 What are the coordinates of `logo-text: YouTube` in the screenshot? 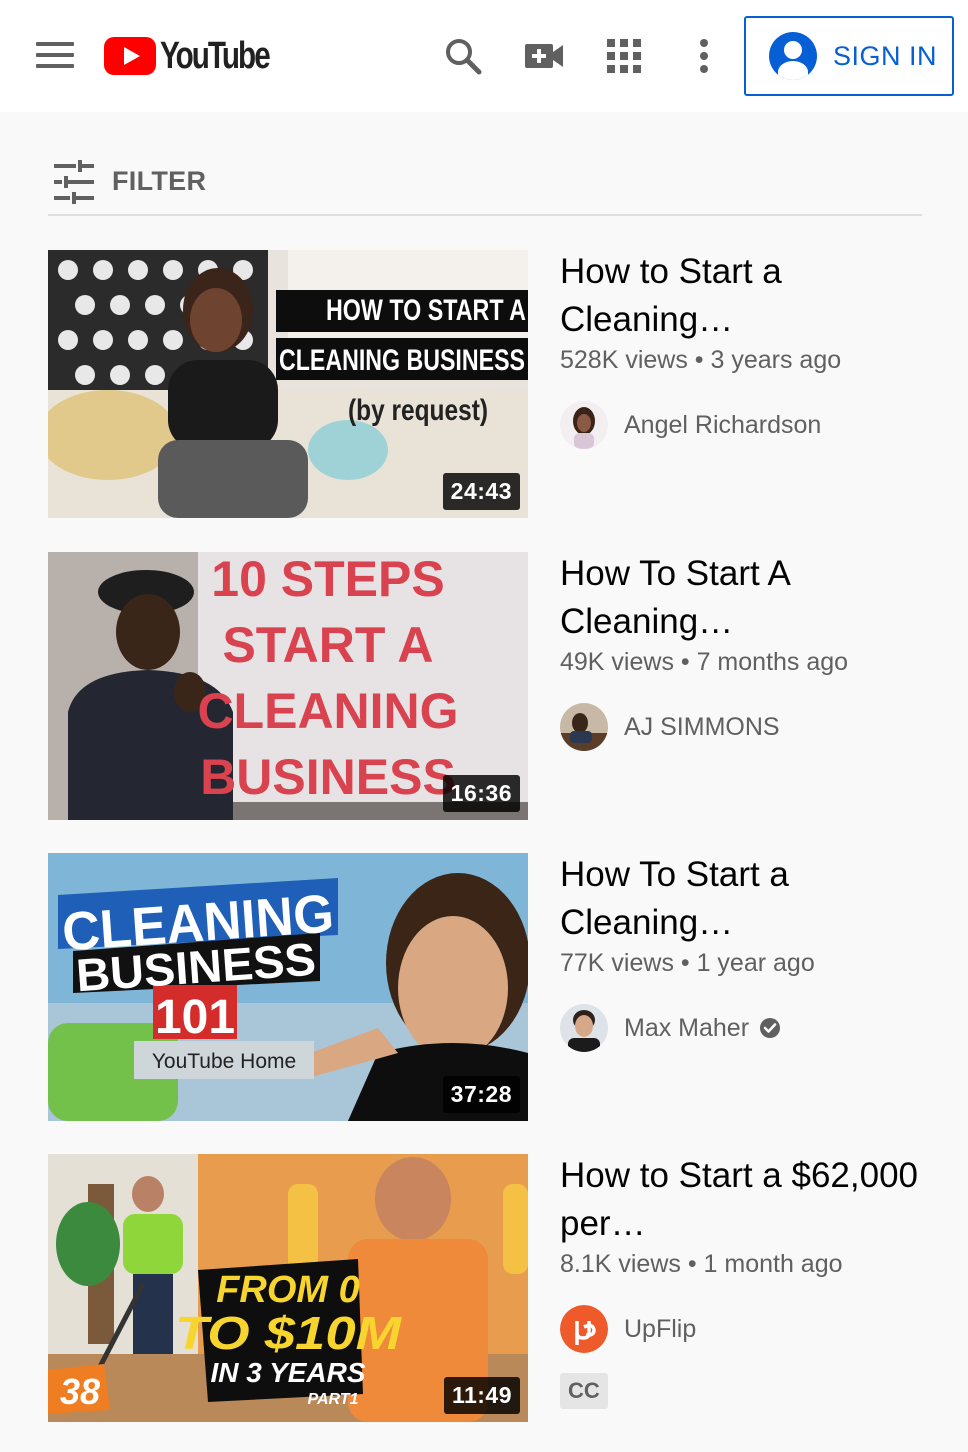 It's located at (215, 55).